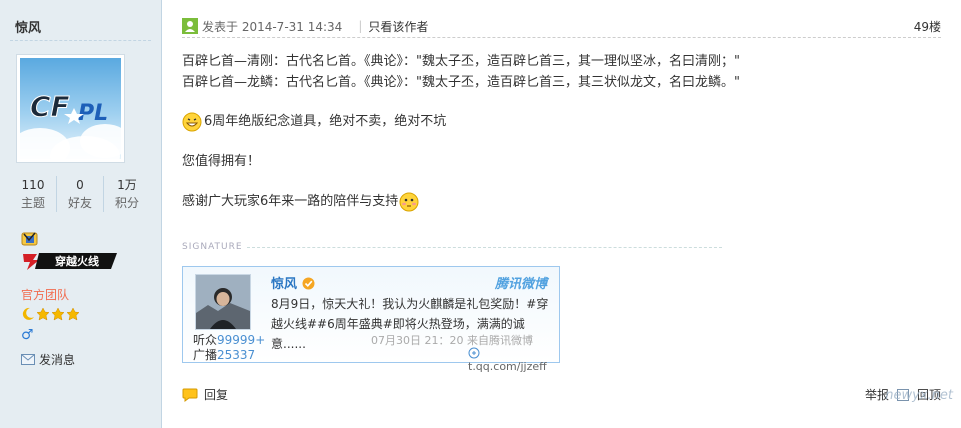 The width and height of the screenshot is (961, 428). What do you see at coordinates (212, 247) in the screenshot?
I see `signature-label: SIGNATURE` at bounding box center [212, 247].